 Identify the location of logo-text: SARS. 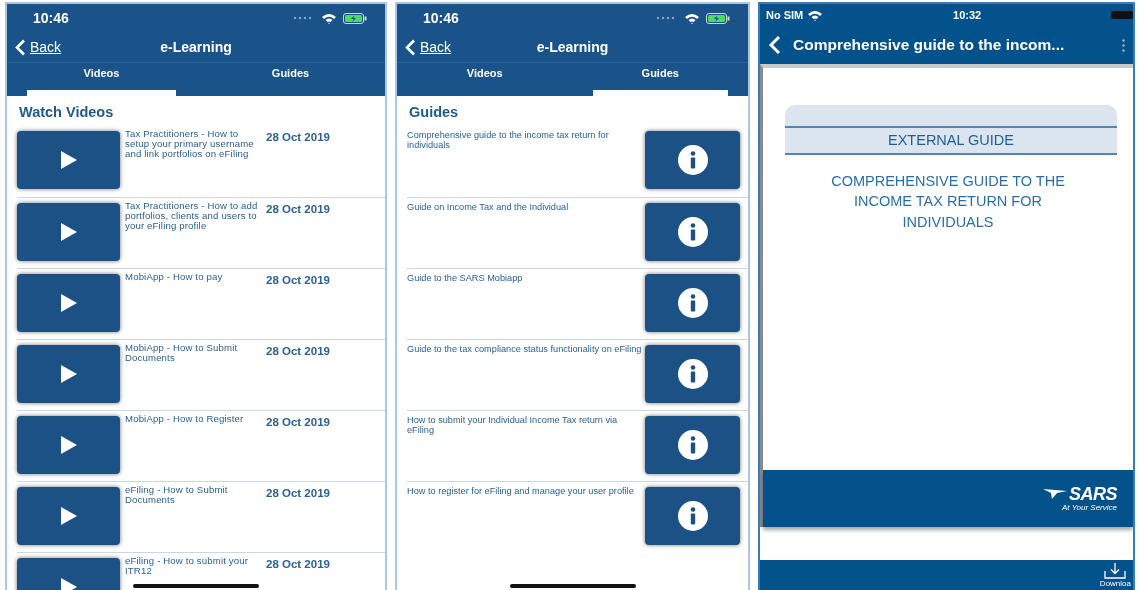
(1093, 493).